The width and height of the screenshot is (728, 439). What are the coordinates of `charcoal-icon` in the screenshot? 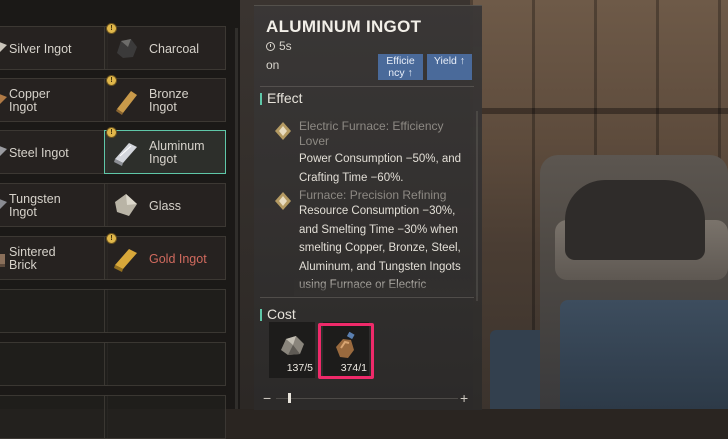 It's located at (127, 48).